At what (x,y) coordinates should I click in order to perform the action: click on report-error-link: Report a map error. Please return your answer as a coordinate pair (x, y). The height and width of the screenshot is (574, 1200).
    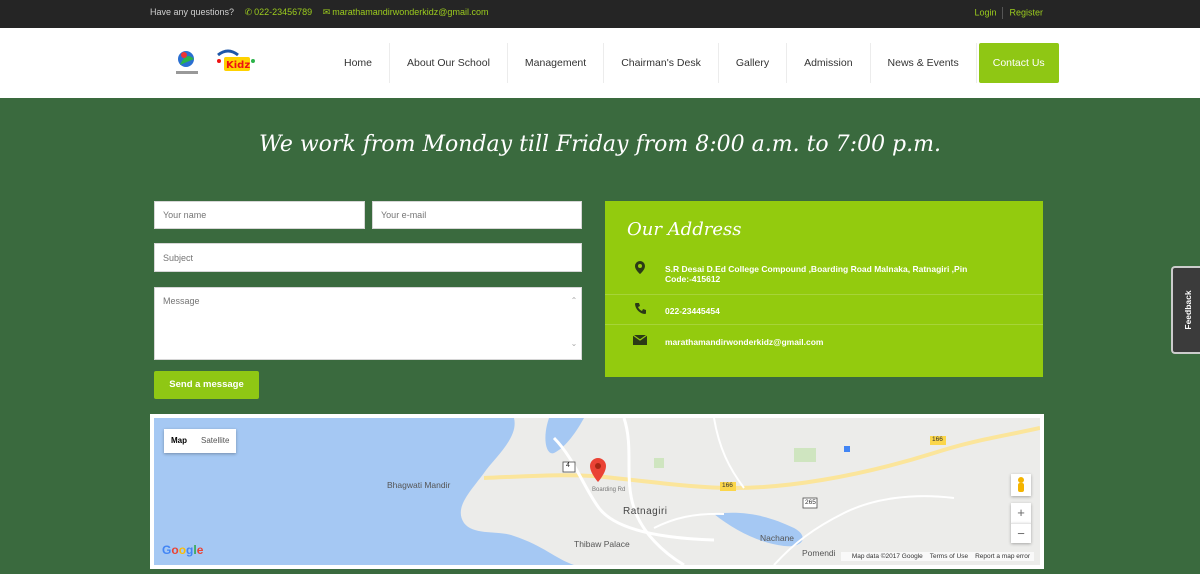
    Looking at the image, I should click on (1002, 556).